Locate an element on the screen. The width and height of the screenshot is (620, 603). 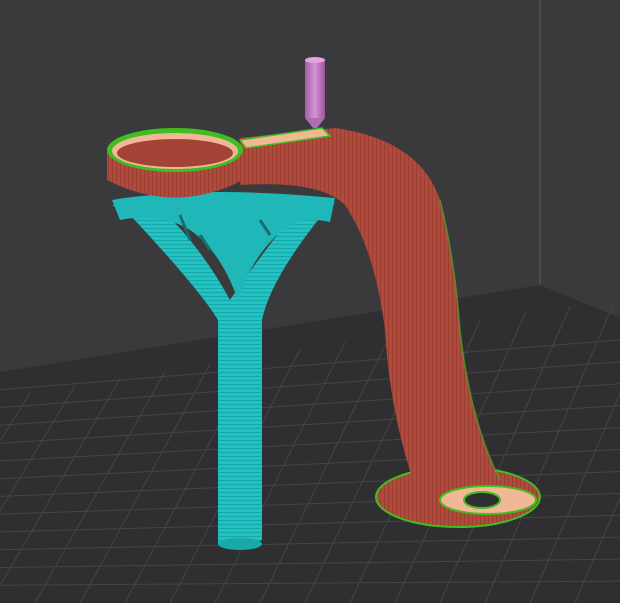
nozzle-icon is located at coordinates (315, 92).